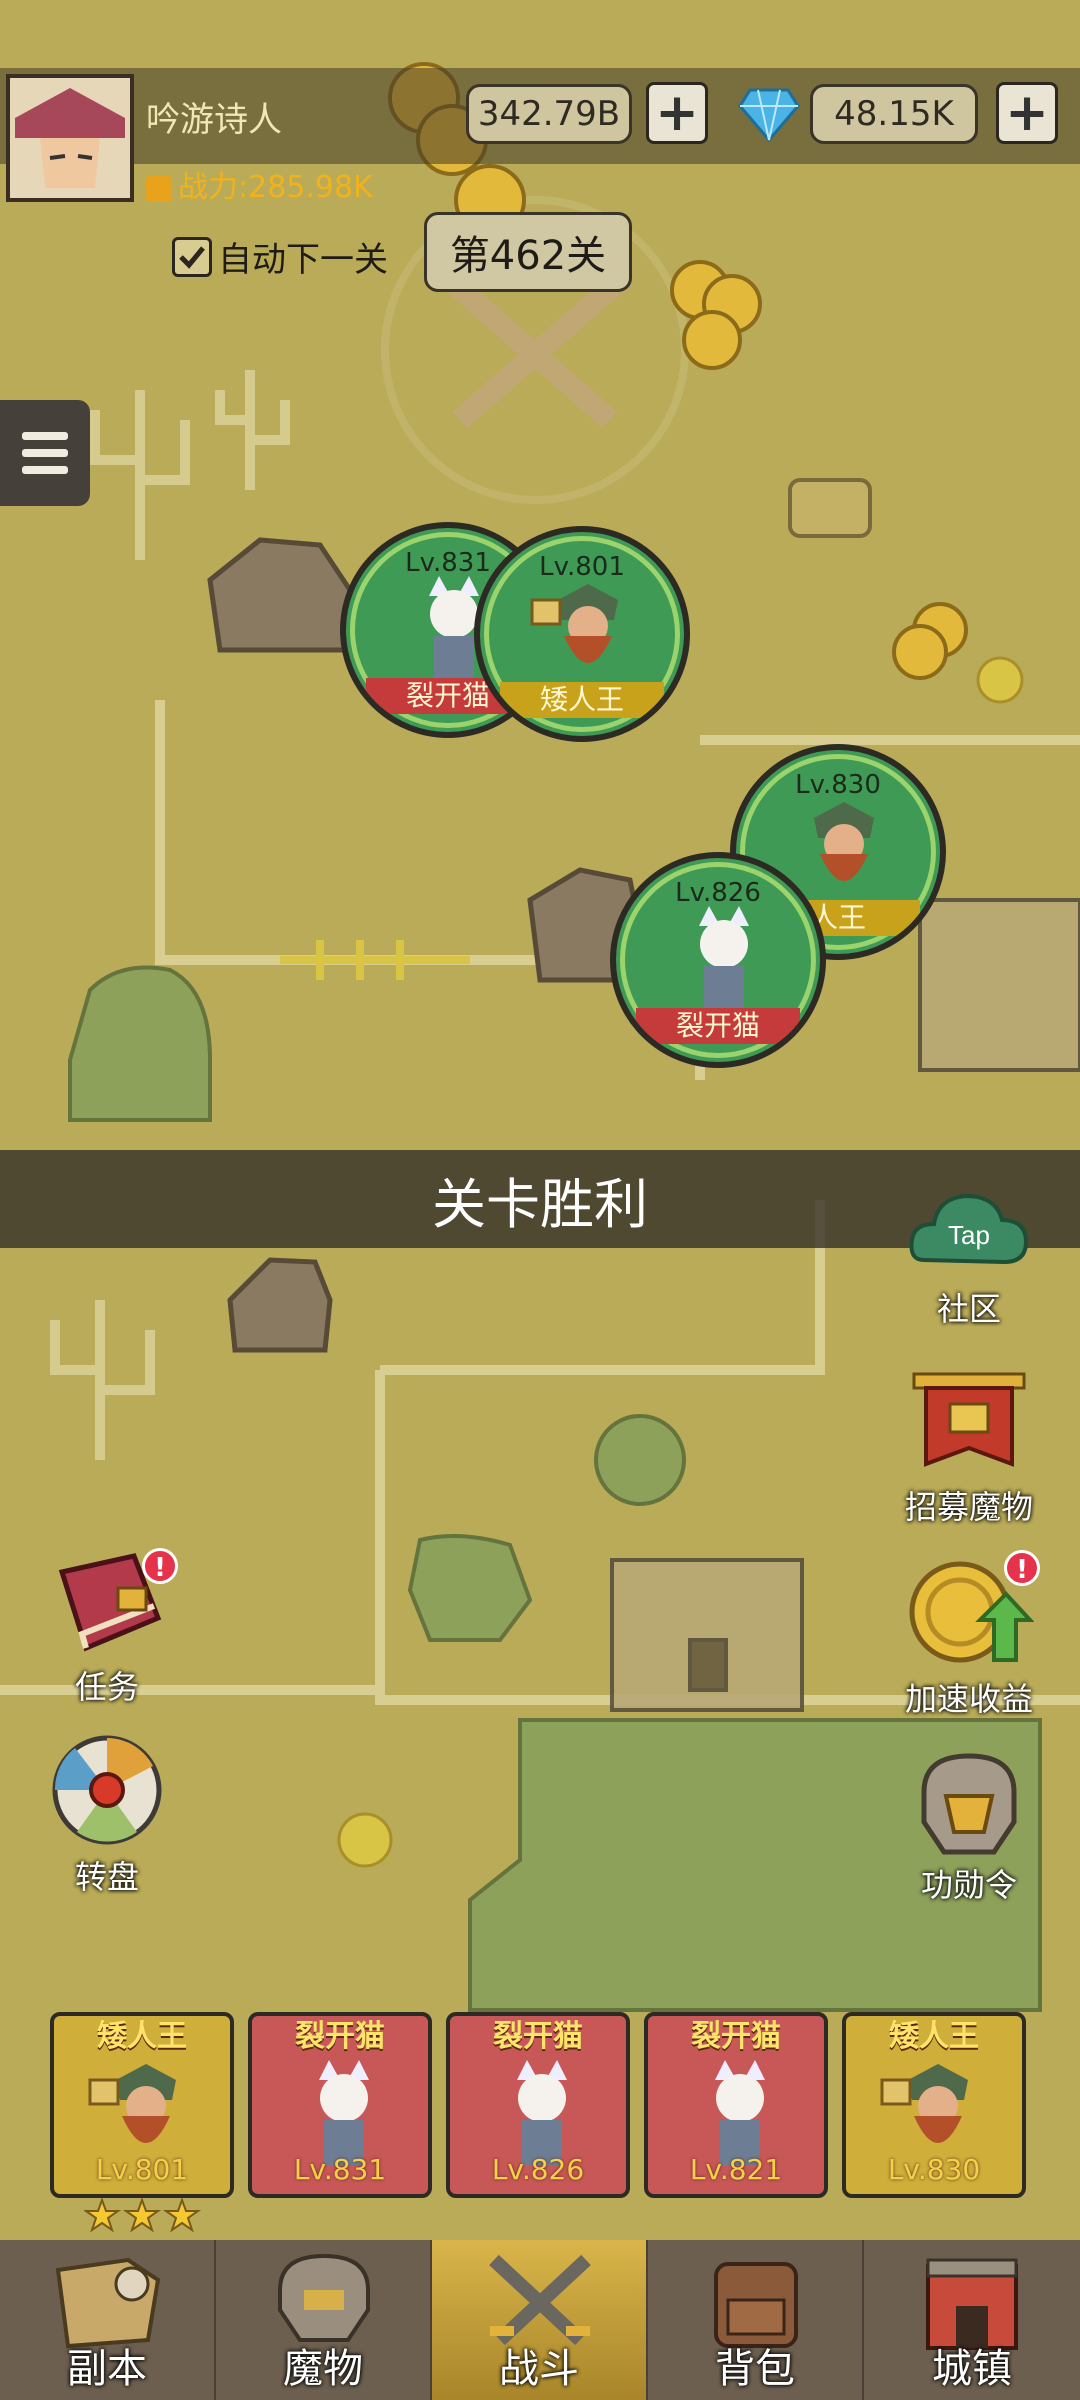 Image resolution: width=1080 pixels, height=2400 pixels. Describe the element at coordinates (755, 2369) in the screenshot. I see `nav-label: 背包` at that location.